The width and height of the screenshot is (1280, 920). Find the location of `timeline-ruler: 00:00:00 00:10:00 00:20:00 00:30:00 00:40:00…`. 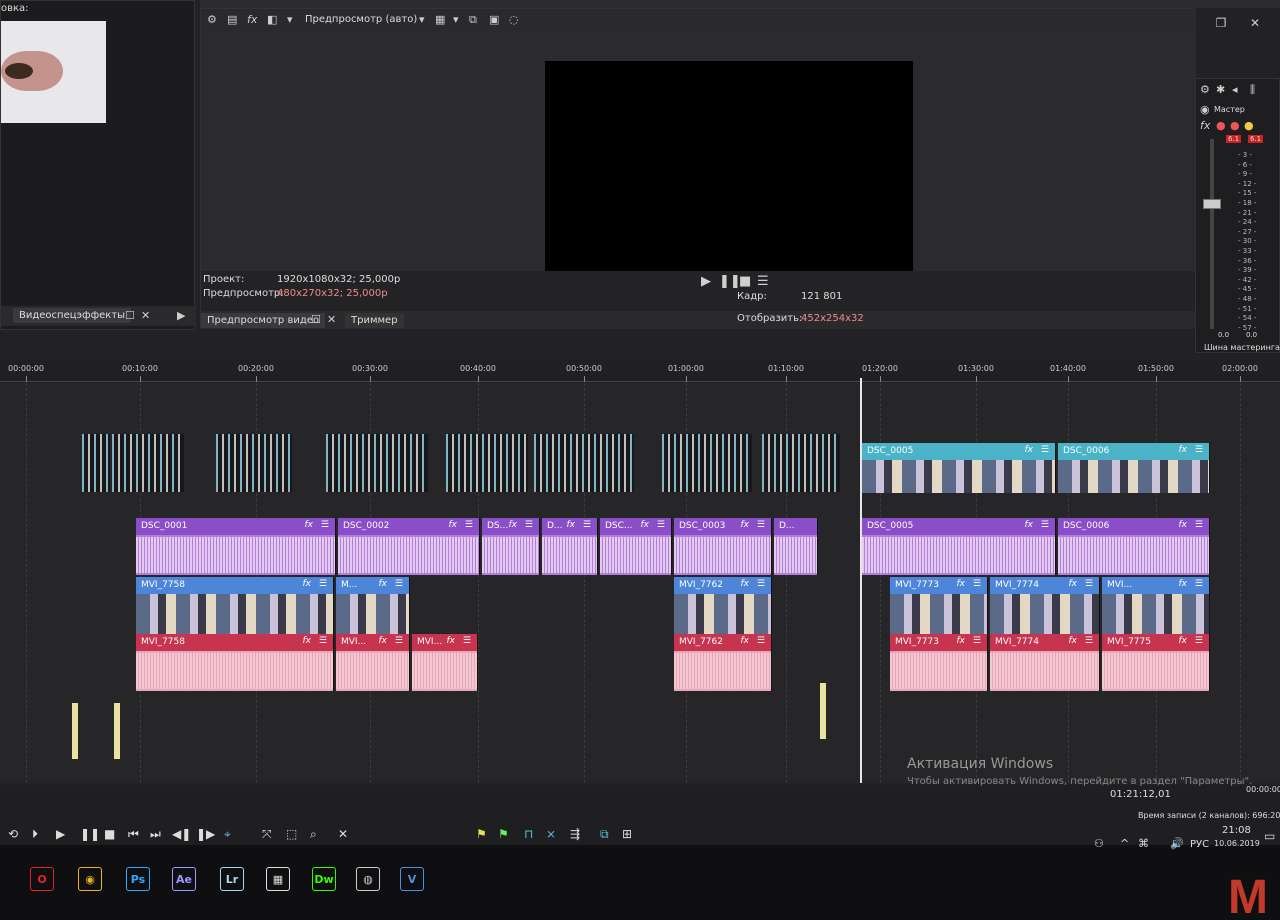

timeline-ruler: 00:00:00 00:10:00 00:20:00 00:30:00 00:40:00… is located at coordinates (640, 371).